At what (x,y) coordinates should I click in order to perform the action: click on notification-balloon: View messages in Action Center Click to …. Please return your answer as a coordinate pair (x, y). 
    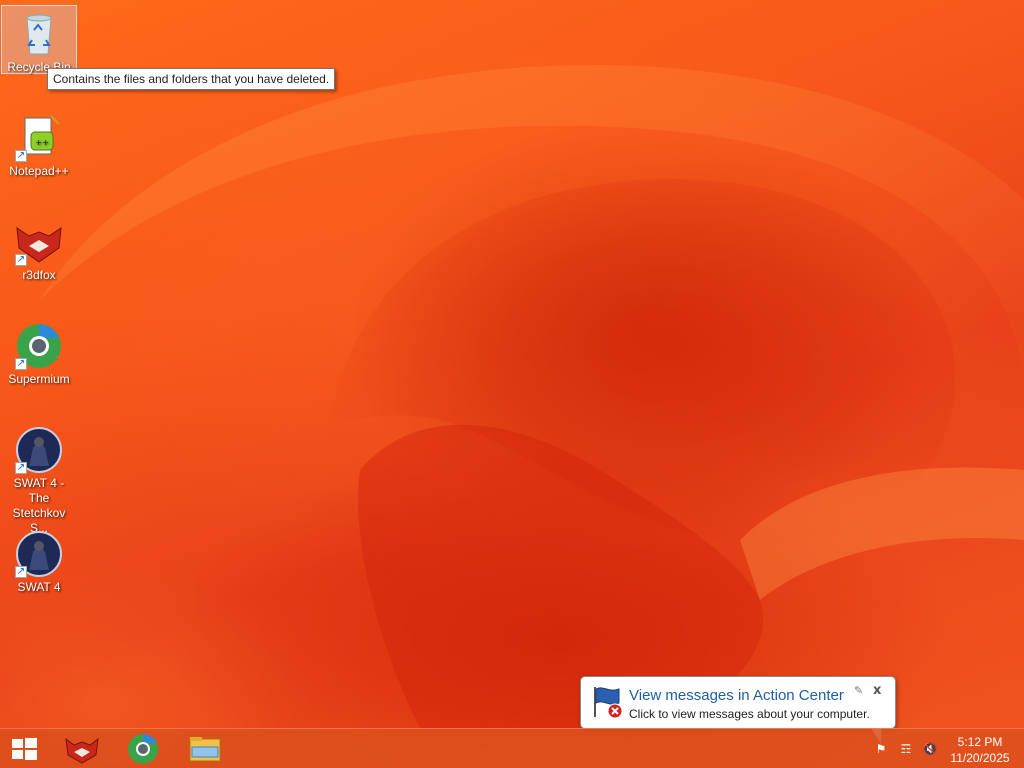
    Looking at the image, I should click on (738, 710).